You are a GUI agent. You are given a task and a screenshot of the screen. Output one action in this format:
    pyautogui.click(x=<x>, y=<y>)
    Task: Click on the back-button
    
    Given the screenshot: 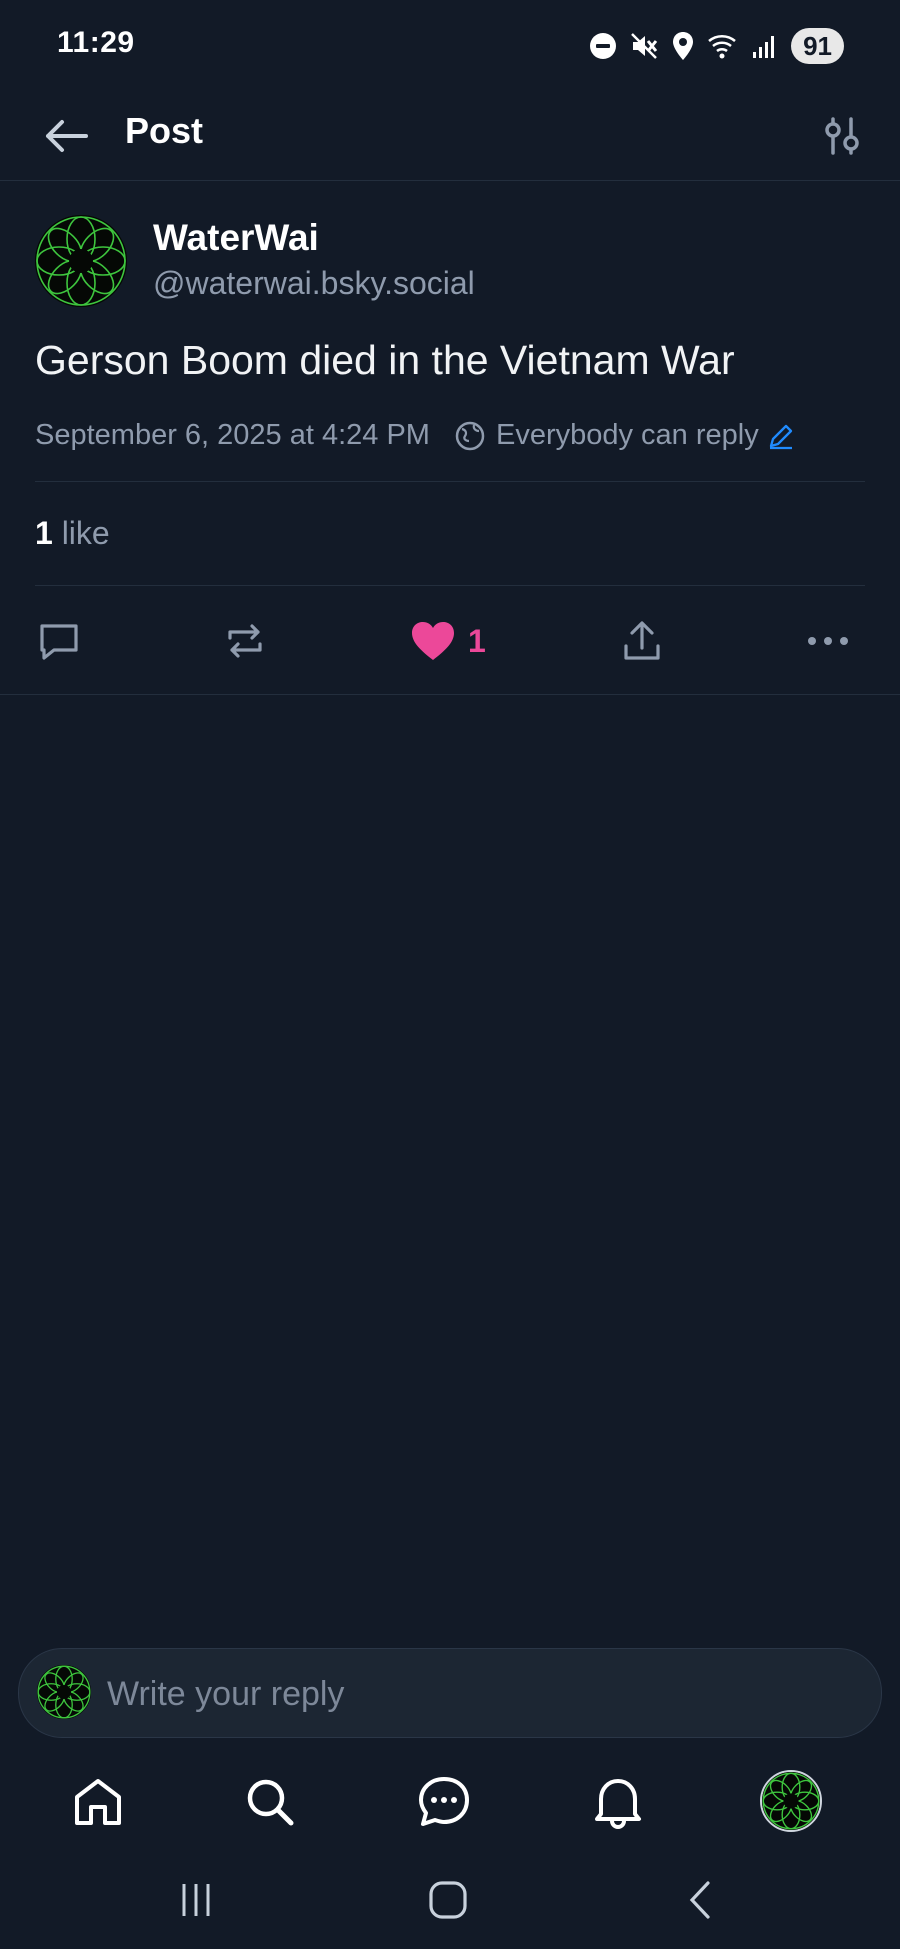 What is the action you would take?
    pyautogui.click(x=66, y=136)
    